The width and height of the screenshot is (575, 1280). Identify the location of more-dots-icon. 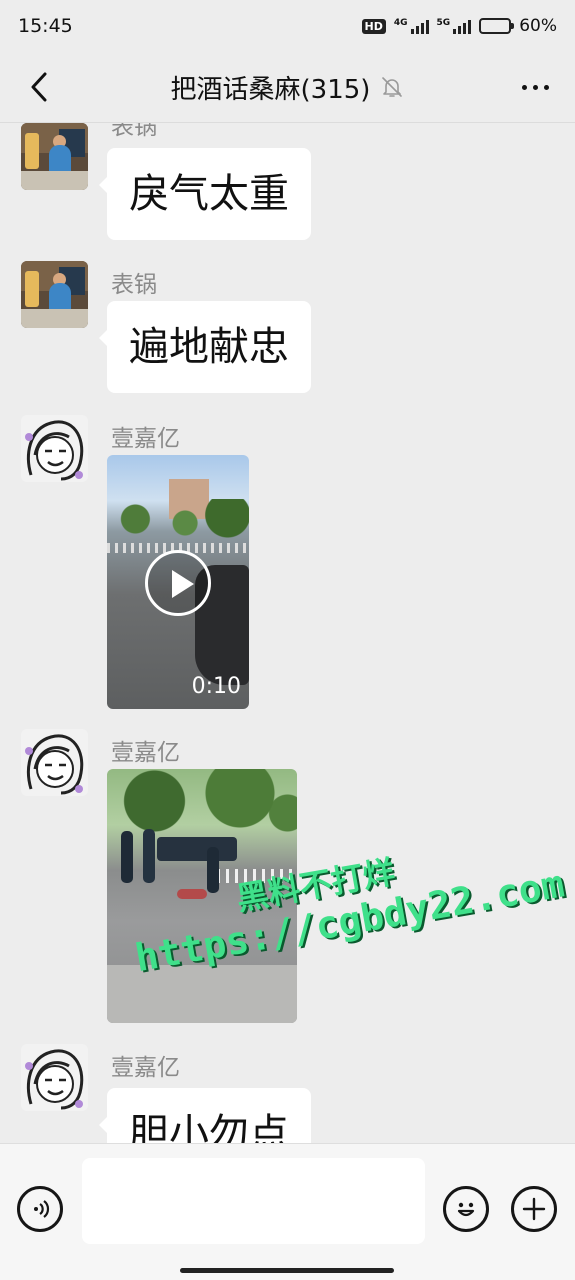
(524, 87).